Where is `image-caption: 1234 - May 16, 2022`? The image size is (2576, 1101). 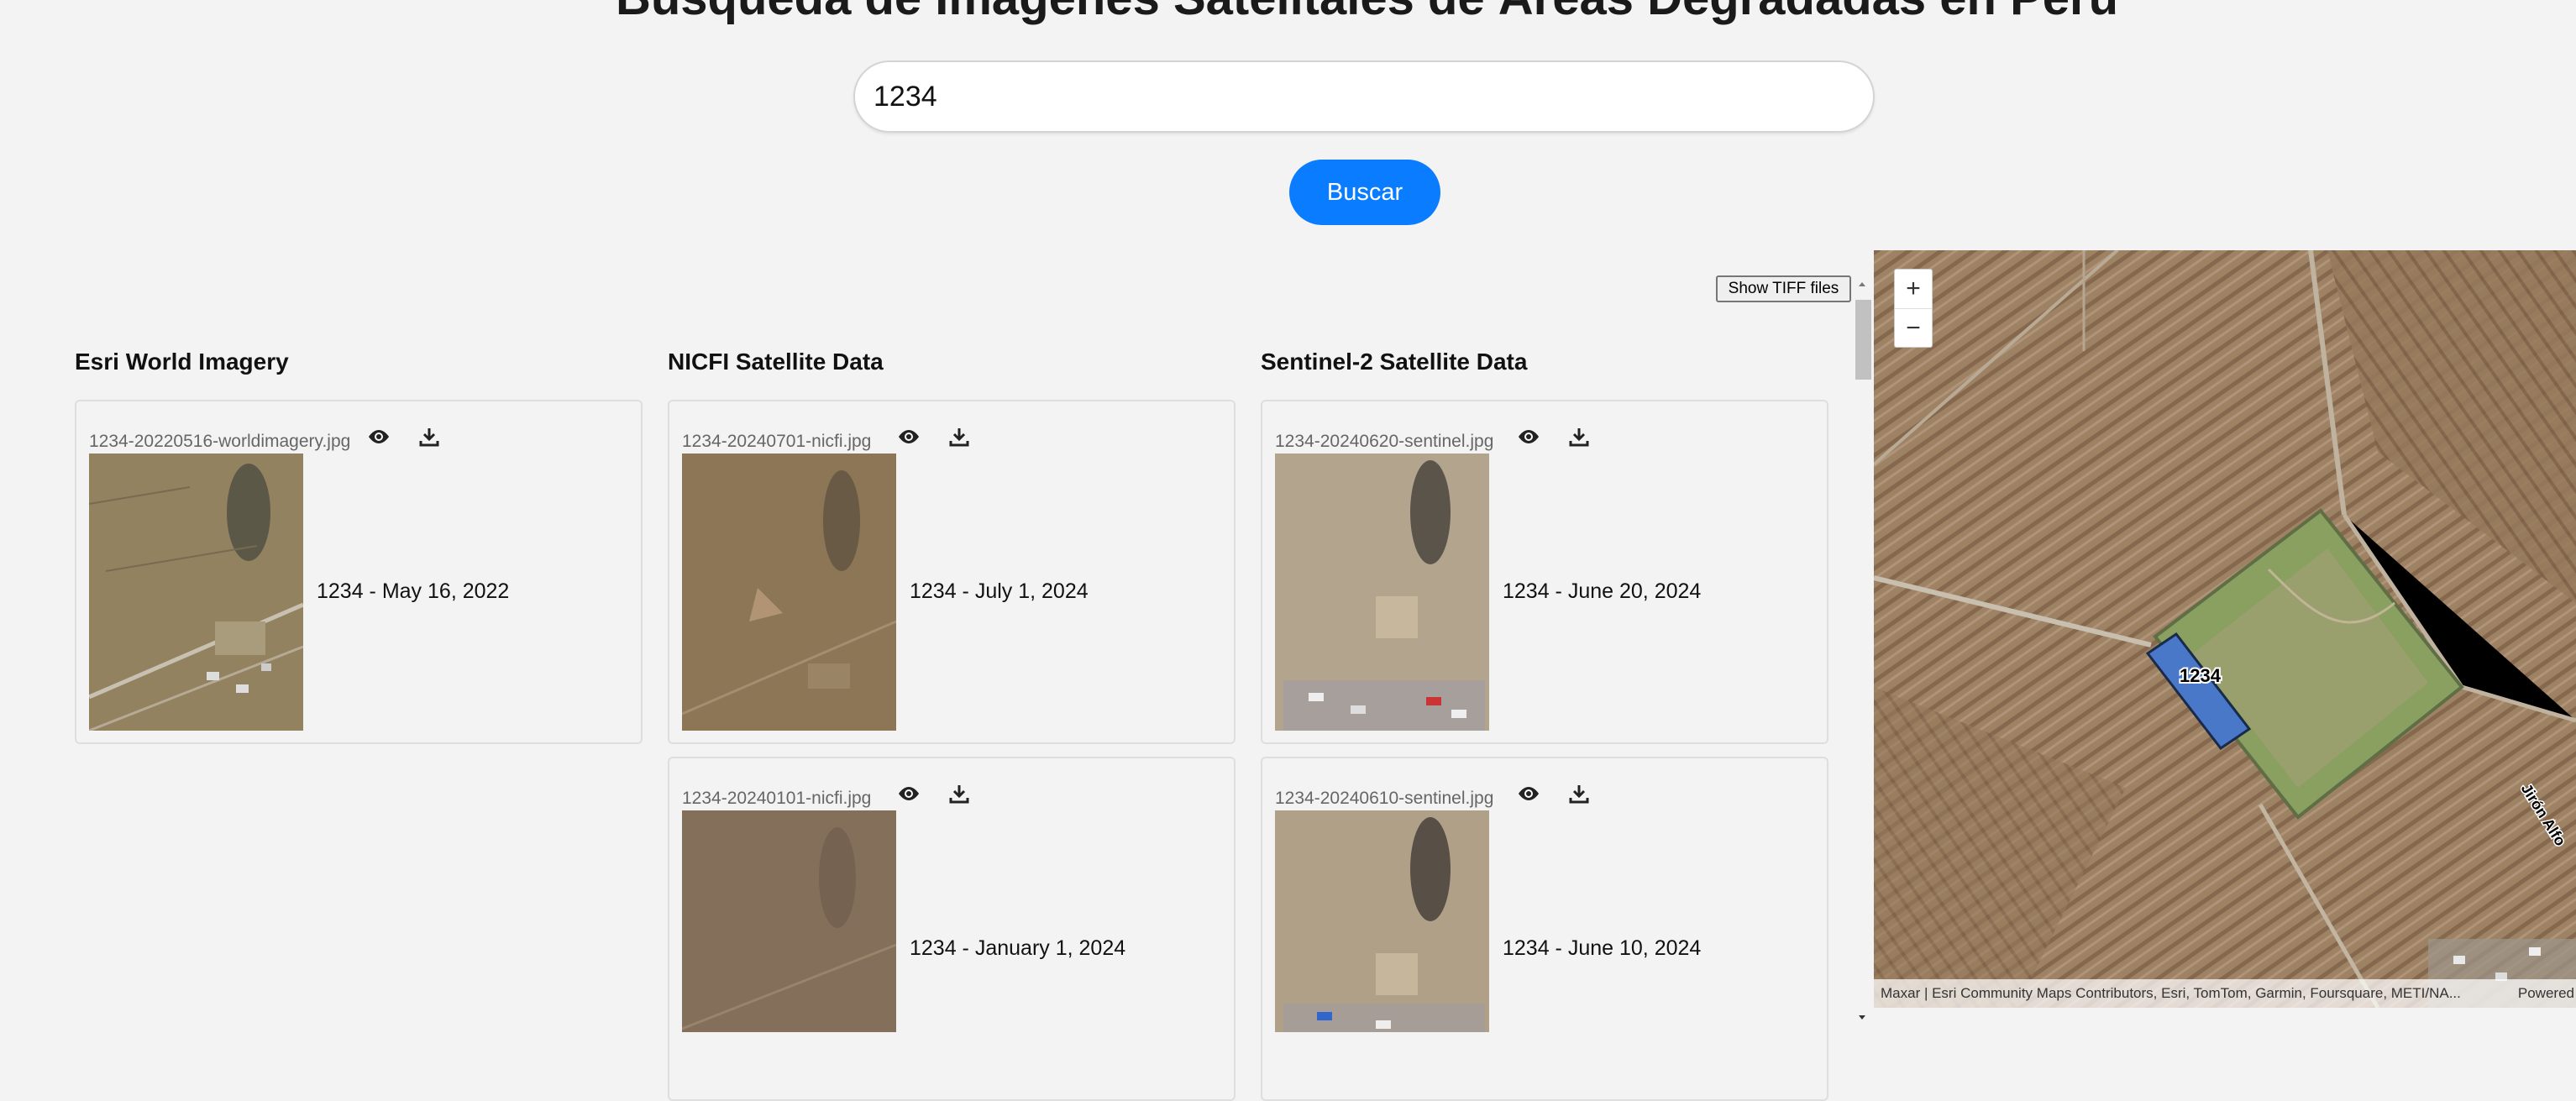 image-caption: 1234 - May 16, 2022 is located at coordinates (413, 591).